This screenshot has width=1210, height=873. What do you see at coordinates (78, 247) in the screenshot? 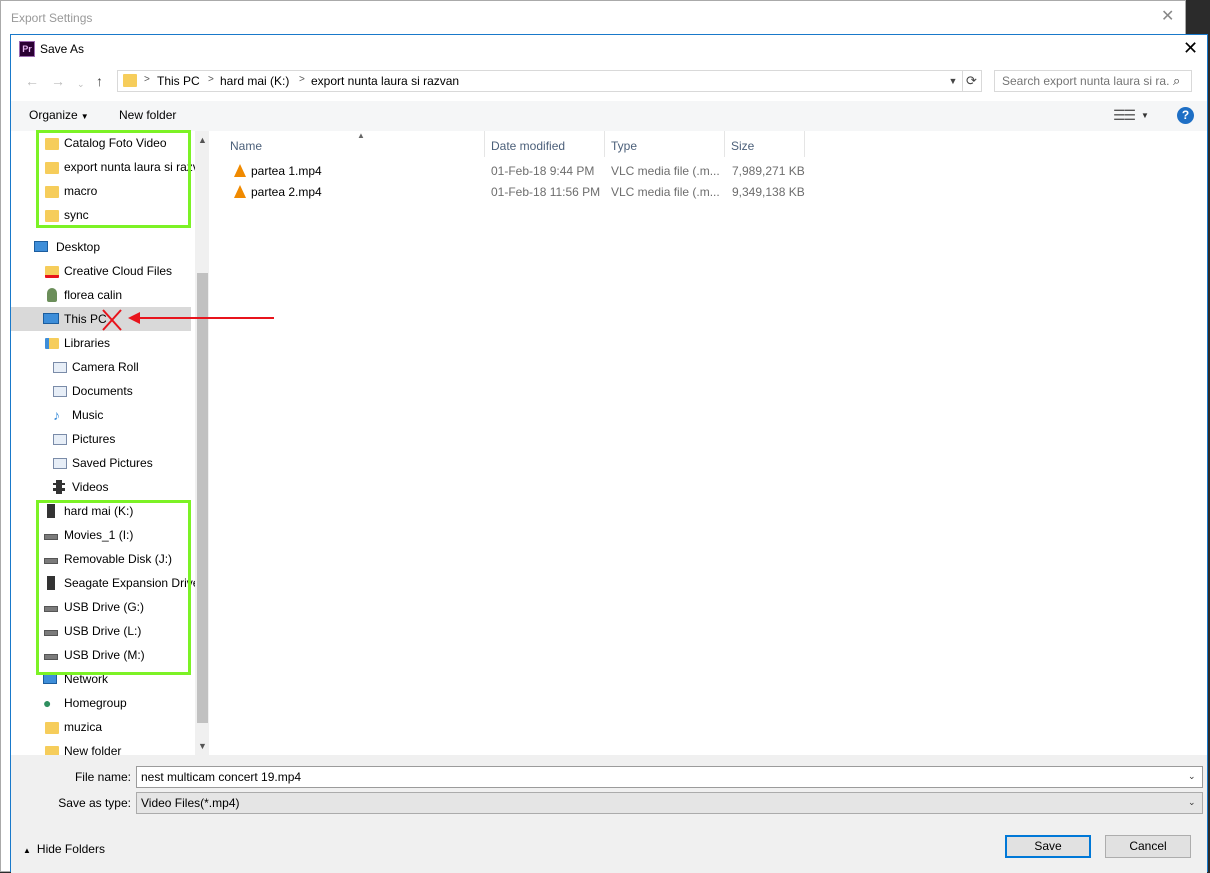
I see `nav-item-label: Desktop` at bounding box center [78, 247].